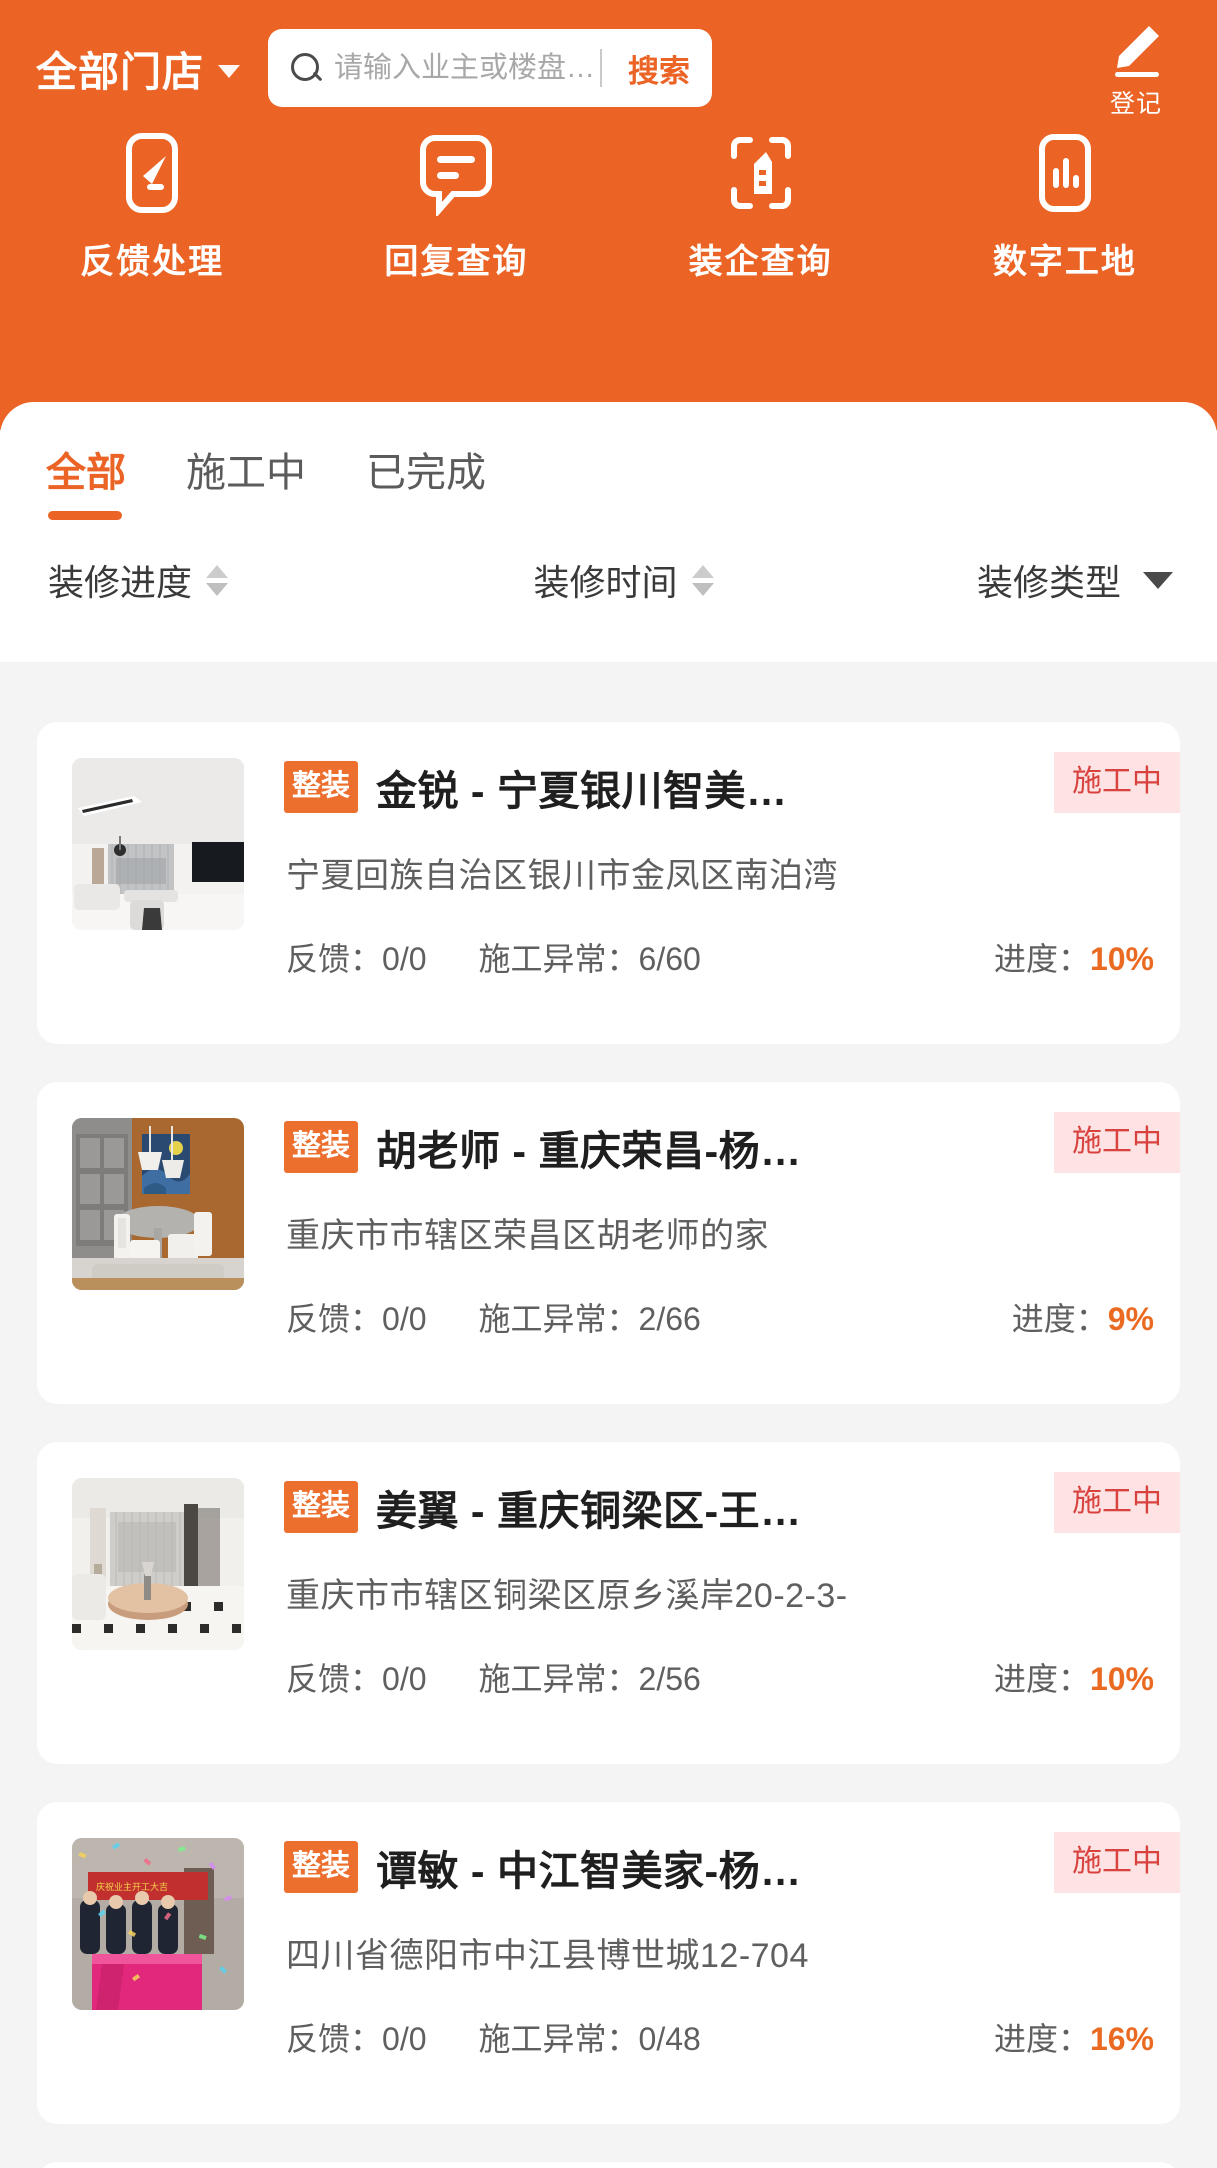  Describe the element at coordinates (547, 1956) in the screenshot. I see `project-address: 四川省德阳市中江县博世城12-704` at that location.